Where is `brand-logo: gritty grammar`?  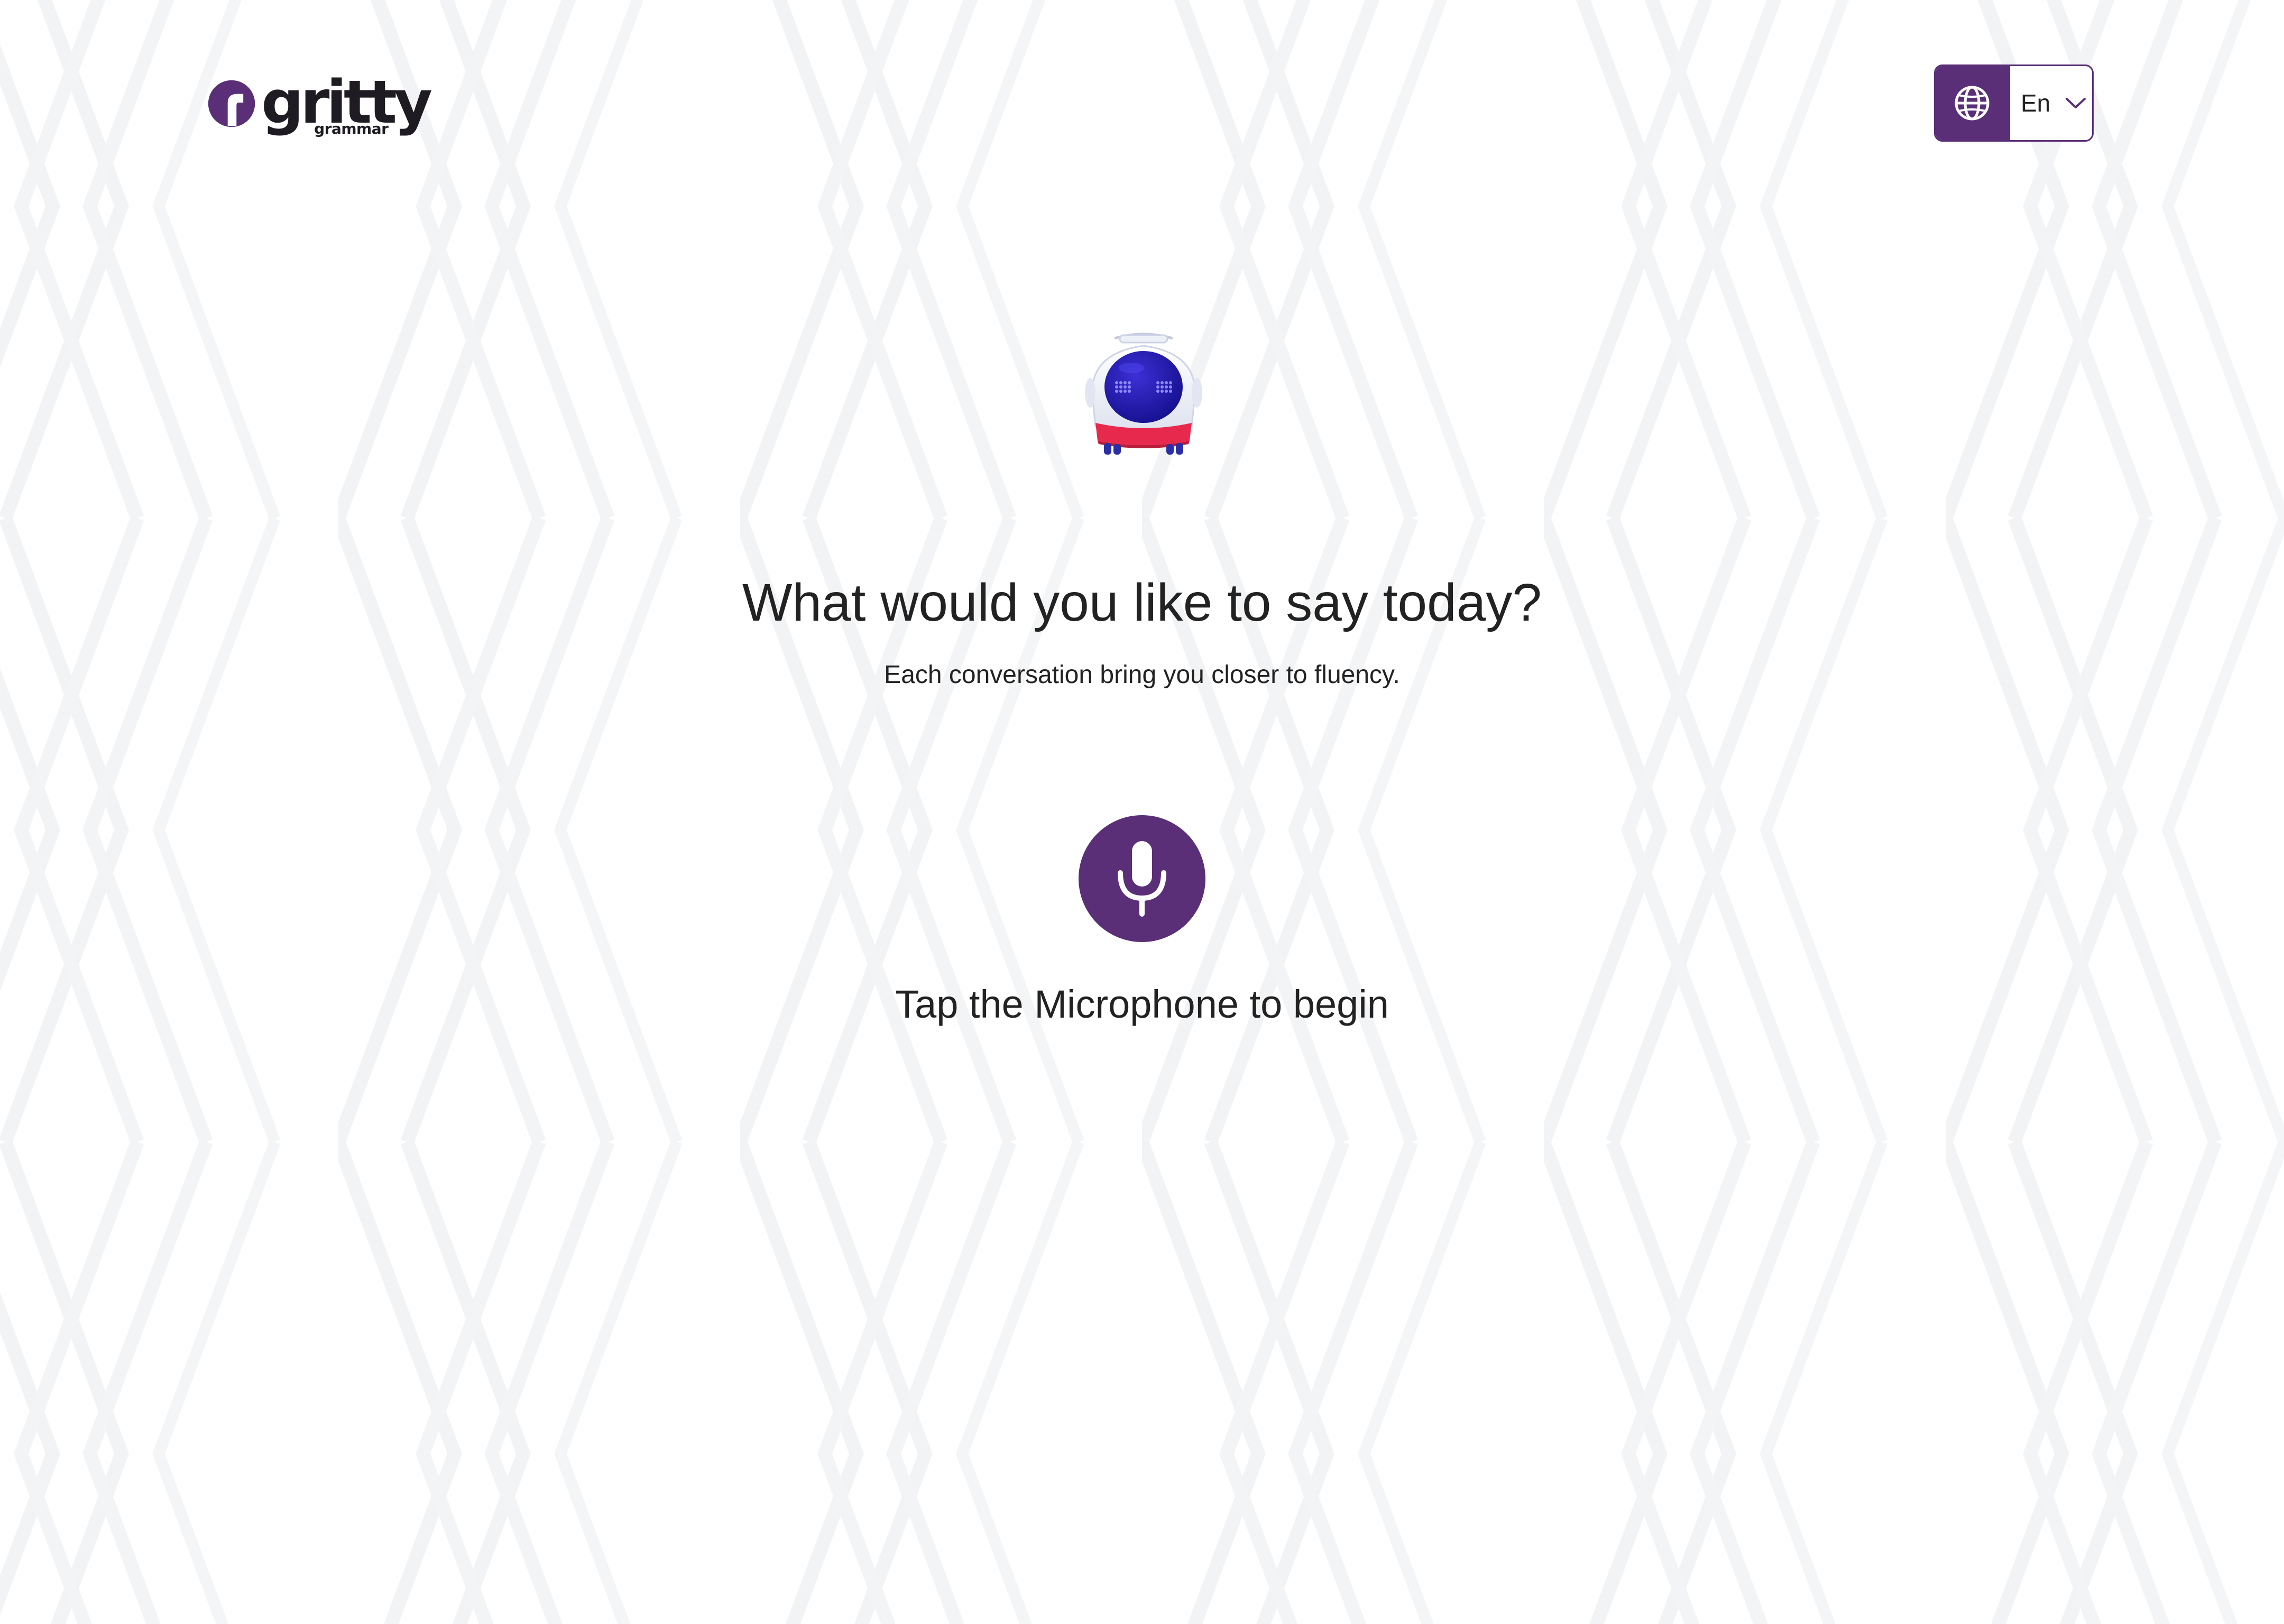 brand-logo: gritty grammar is located at coordinates (319, 107).